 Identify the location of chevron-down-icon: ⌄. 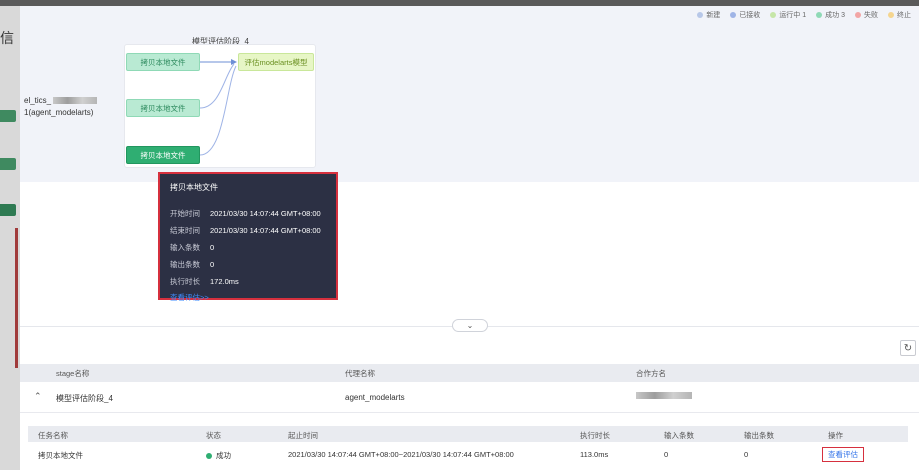
(470, 325).